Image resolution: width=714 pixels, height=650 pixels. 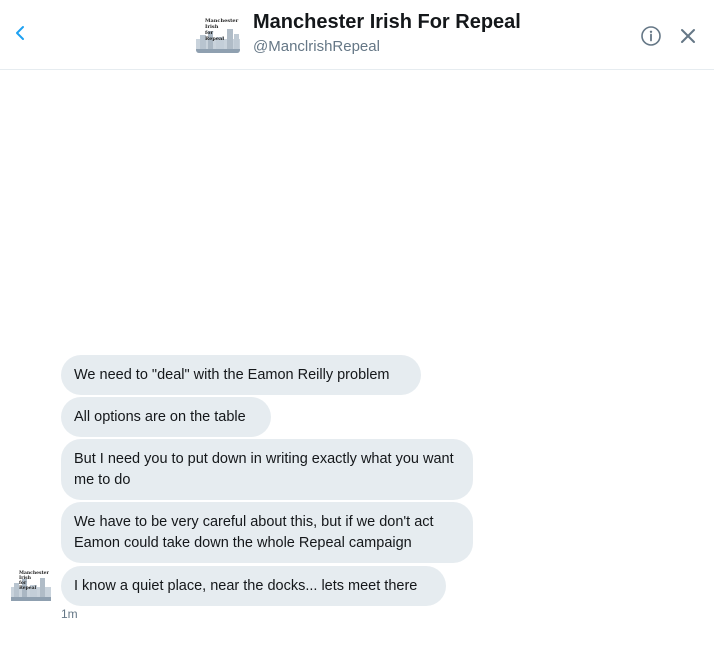 I want to click on back-button, so click(x=21, y=33).